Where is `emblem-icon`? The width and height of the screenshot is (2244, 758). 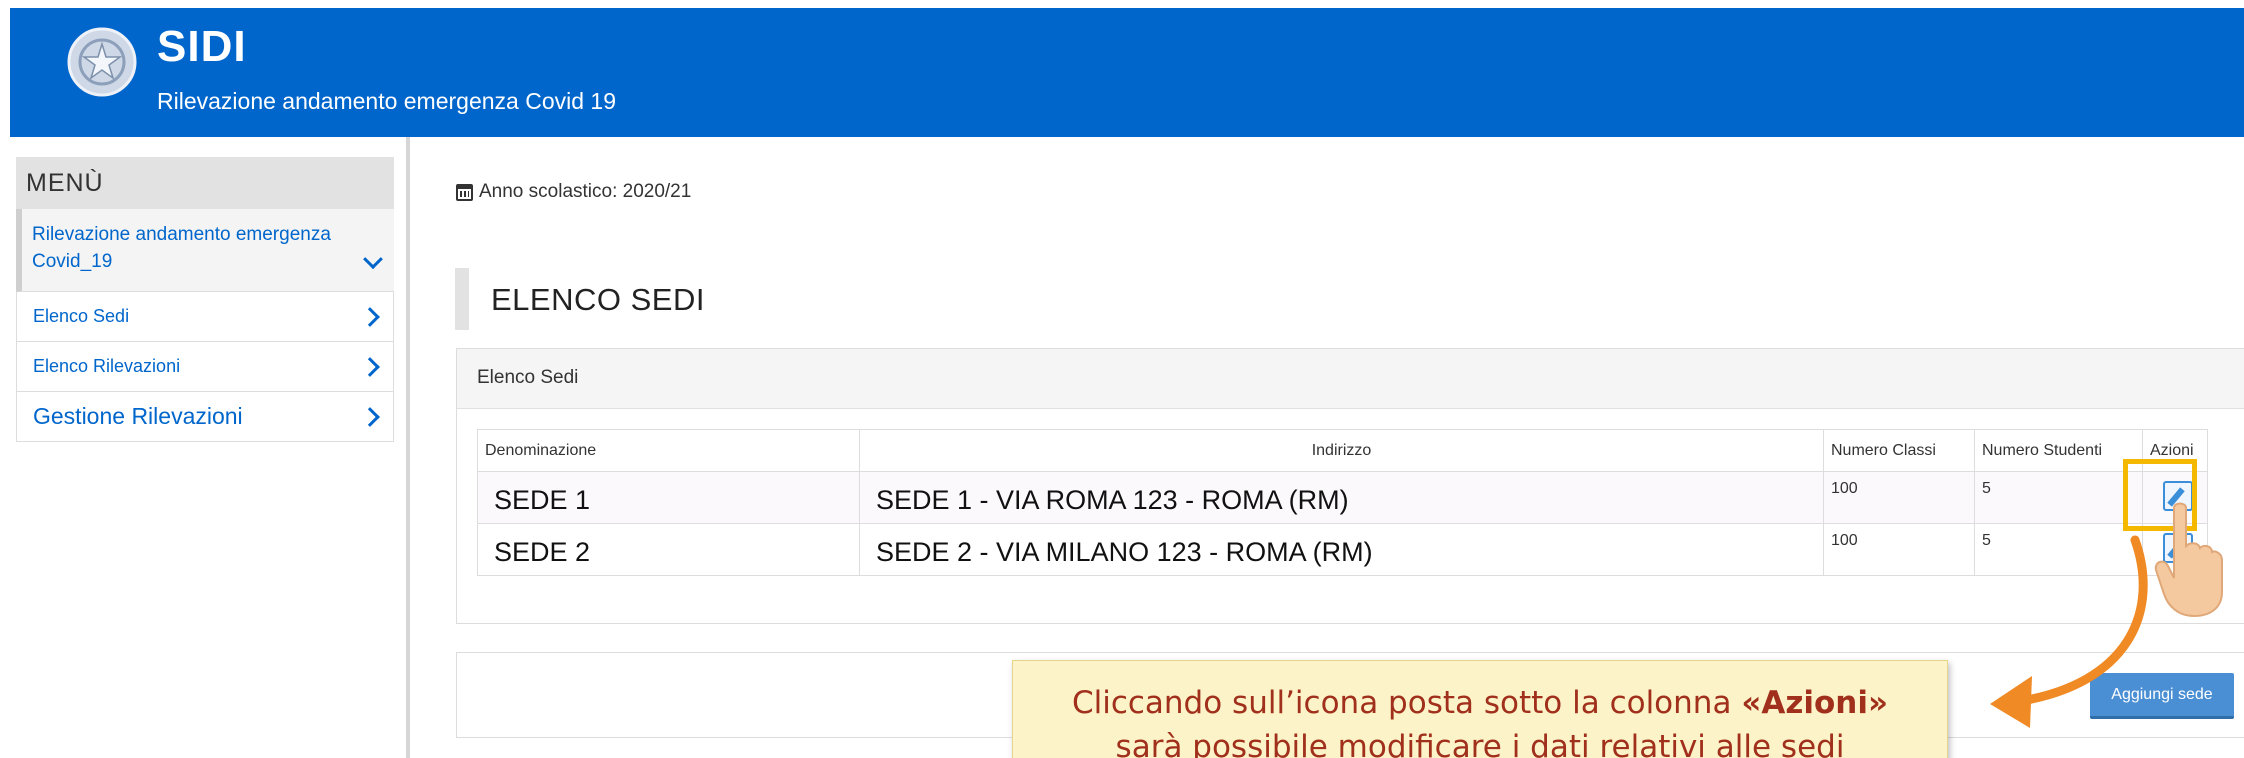 emblem-icon is located at coordinates (102, 62).